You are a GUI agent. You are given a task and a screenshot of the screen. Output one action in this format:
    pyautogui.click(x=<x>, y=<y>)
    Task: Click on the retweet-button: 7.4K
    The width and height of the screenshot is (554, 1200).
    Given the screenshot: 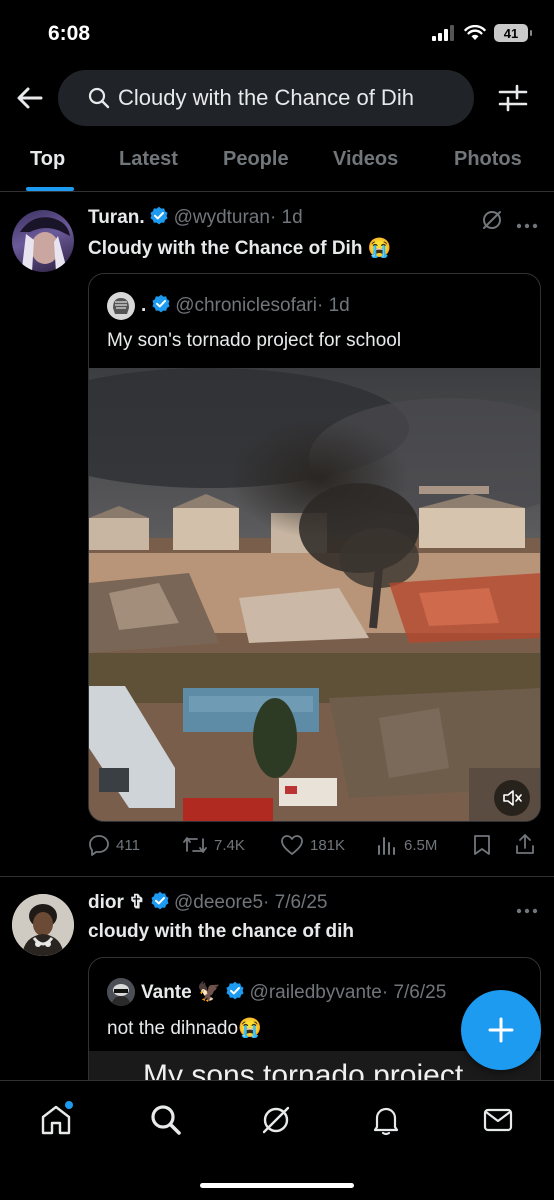 What is the action you would take?
    pyautogui.click(x=213, y=845)
    